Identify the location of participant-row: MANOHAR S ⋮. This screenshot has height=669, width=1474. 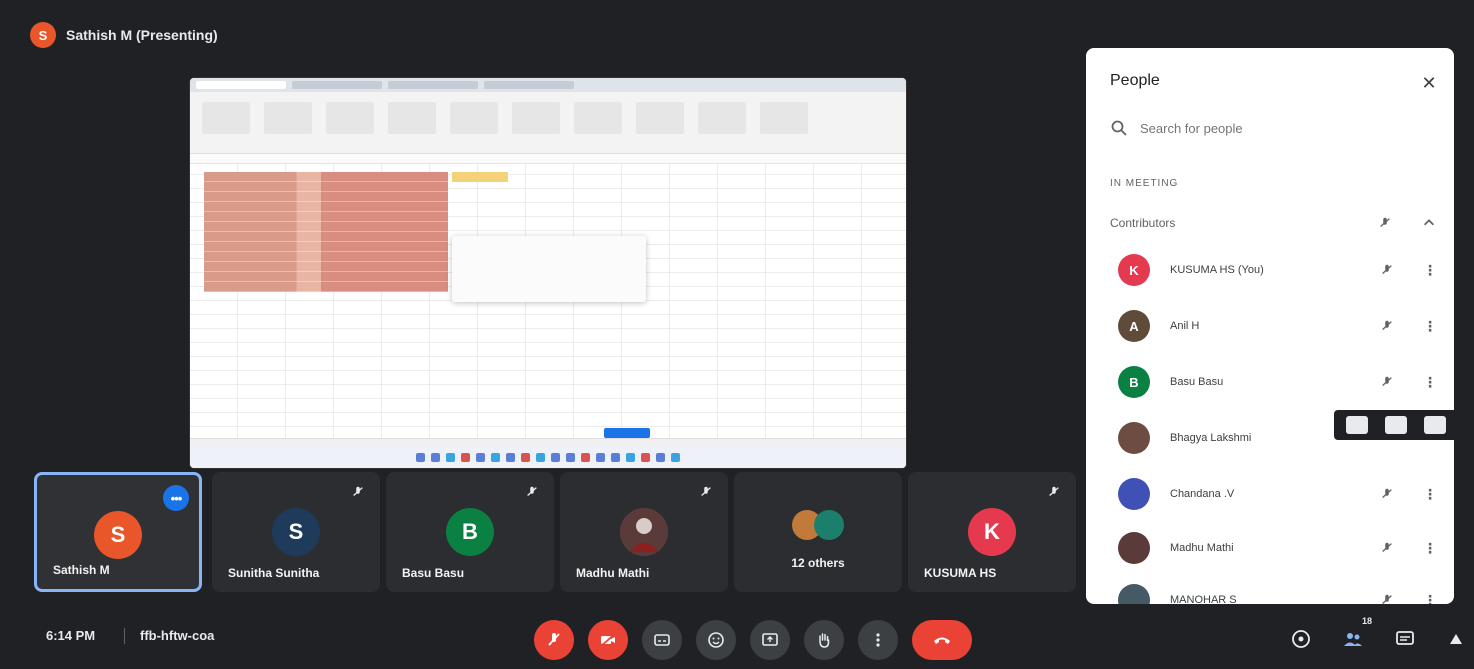
(1281, 592).